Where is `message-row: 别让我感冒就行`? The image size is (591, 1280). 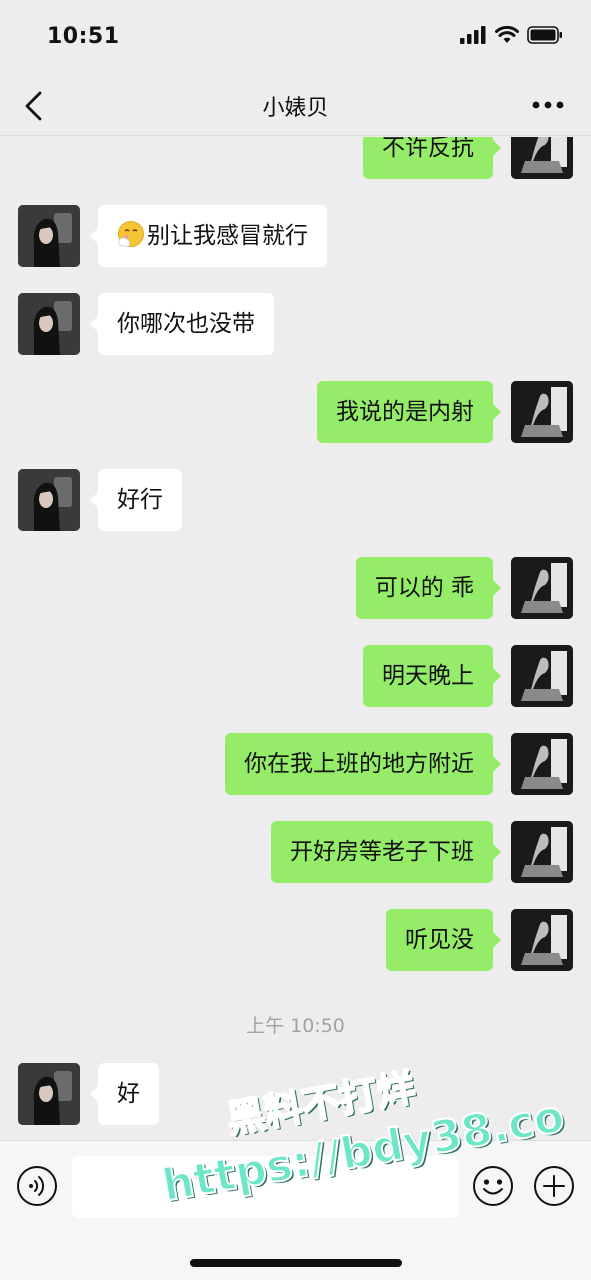
message-row: 别让我感冒就行 is located at coordinates (295, 236).